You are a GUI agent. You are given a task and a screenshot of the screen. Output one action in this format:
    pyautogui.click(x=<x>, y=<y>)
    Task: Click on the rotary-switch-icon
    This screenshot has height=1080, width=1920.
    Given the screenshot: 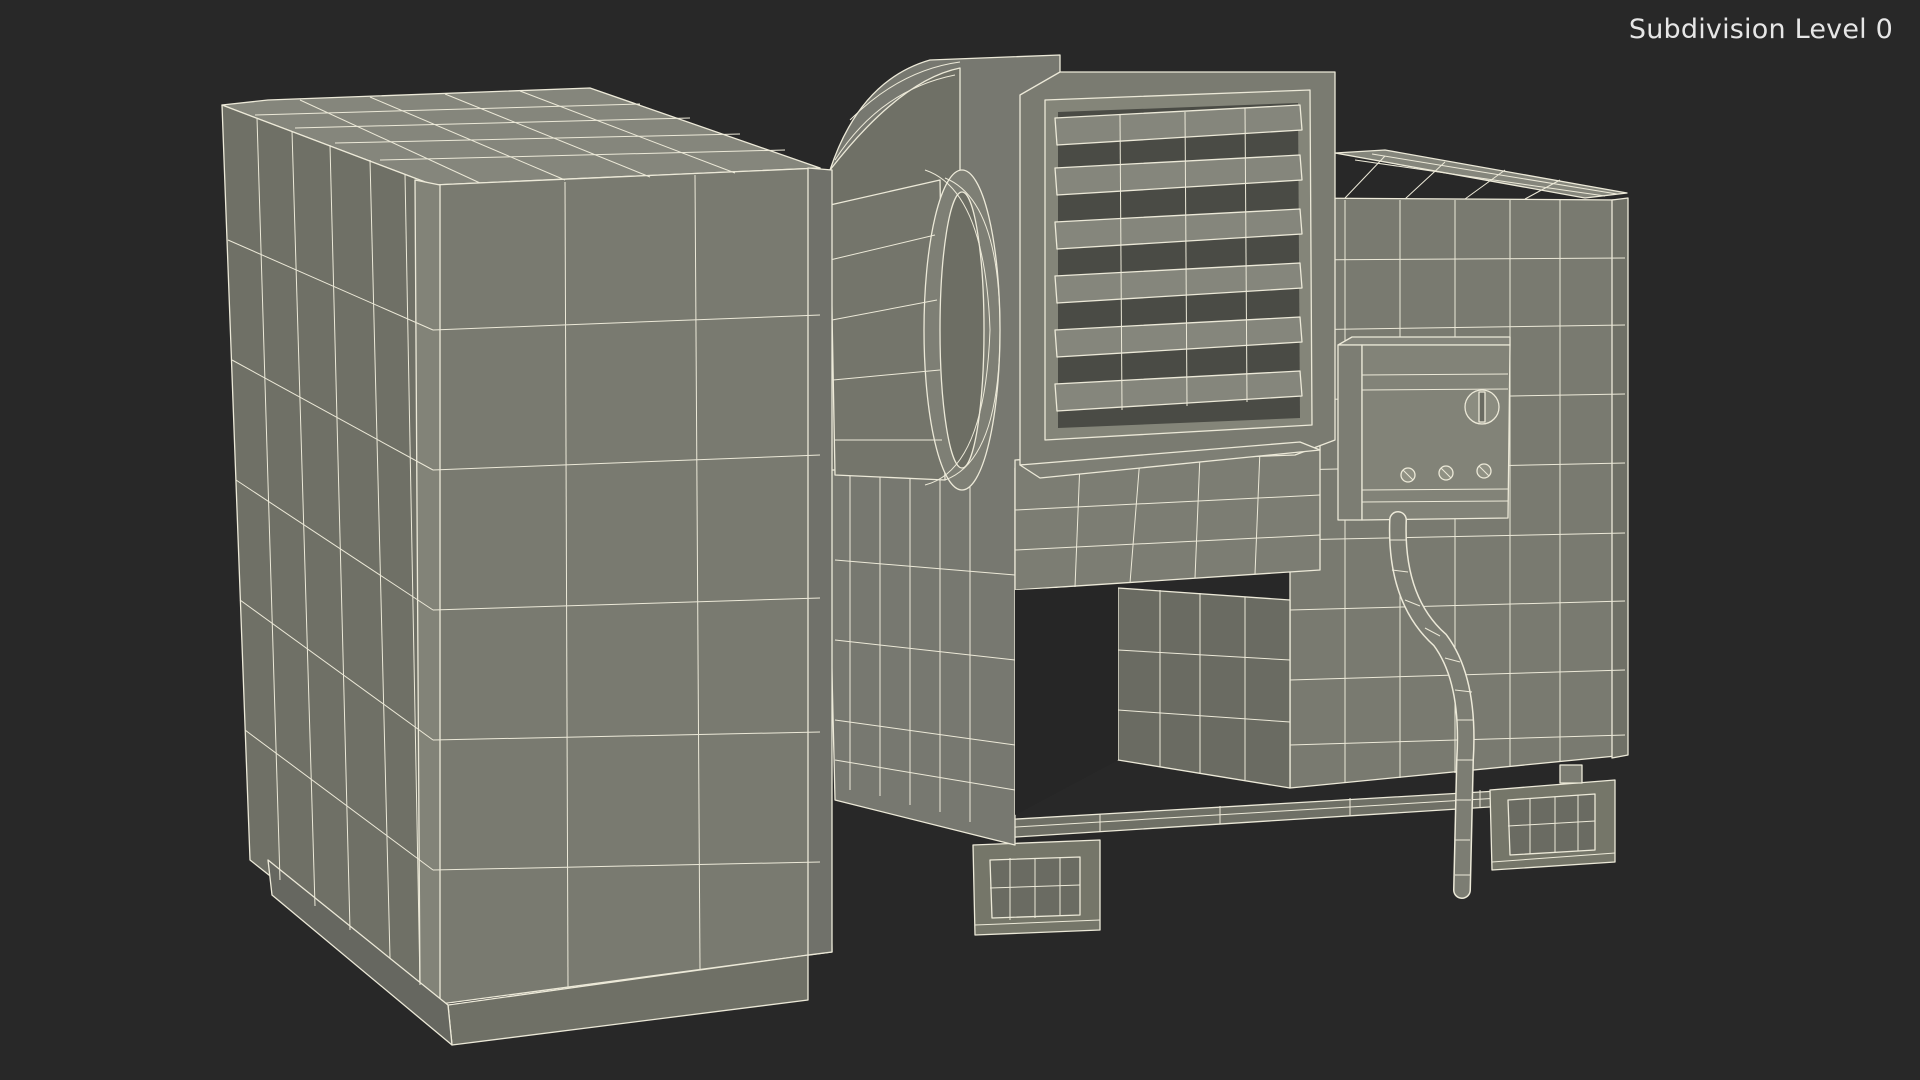 What is the action you would take?
    pyautogui.click(x=1482, y=407)
    